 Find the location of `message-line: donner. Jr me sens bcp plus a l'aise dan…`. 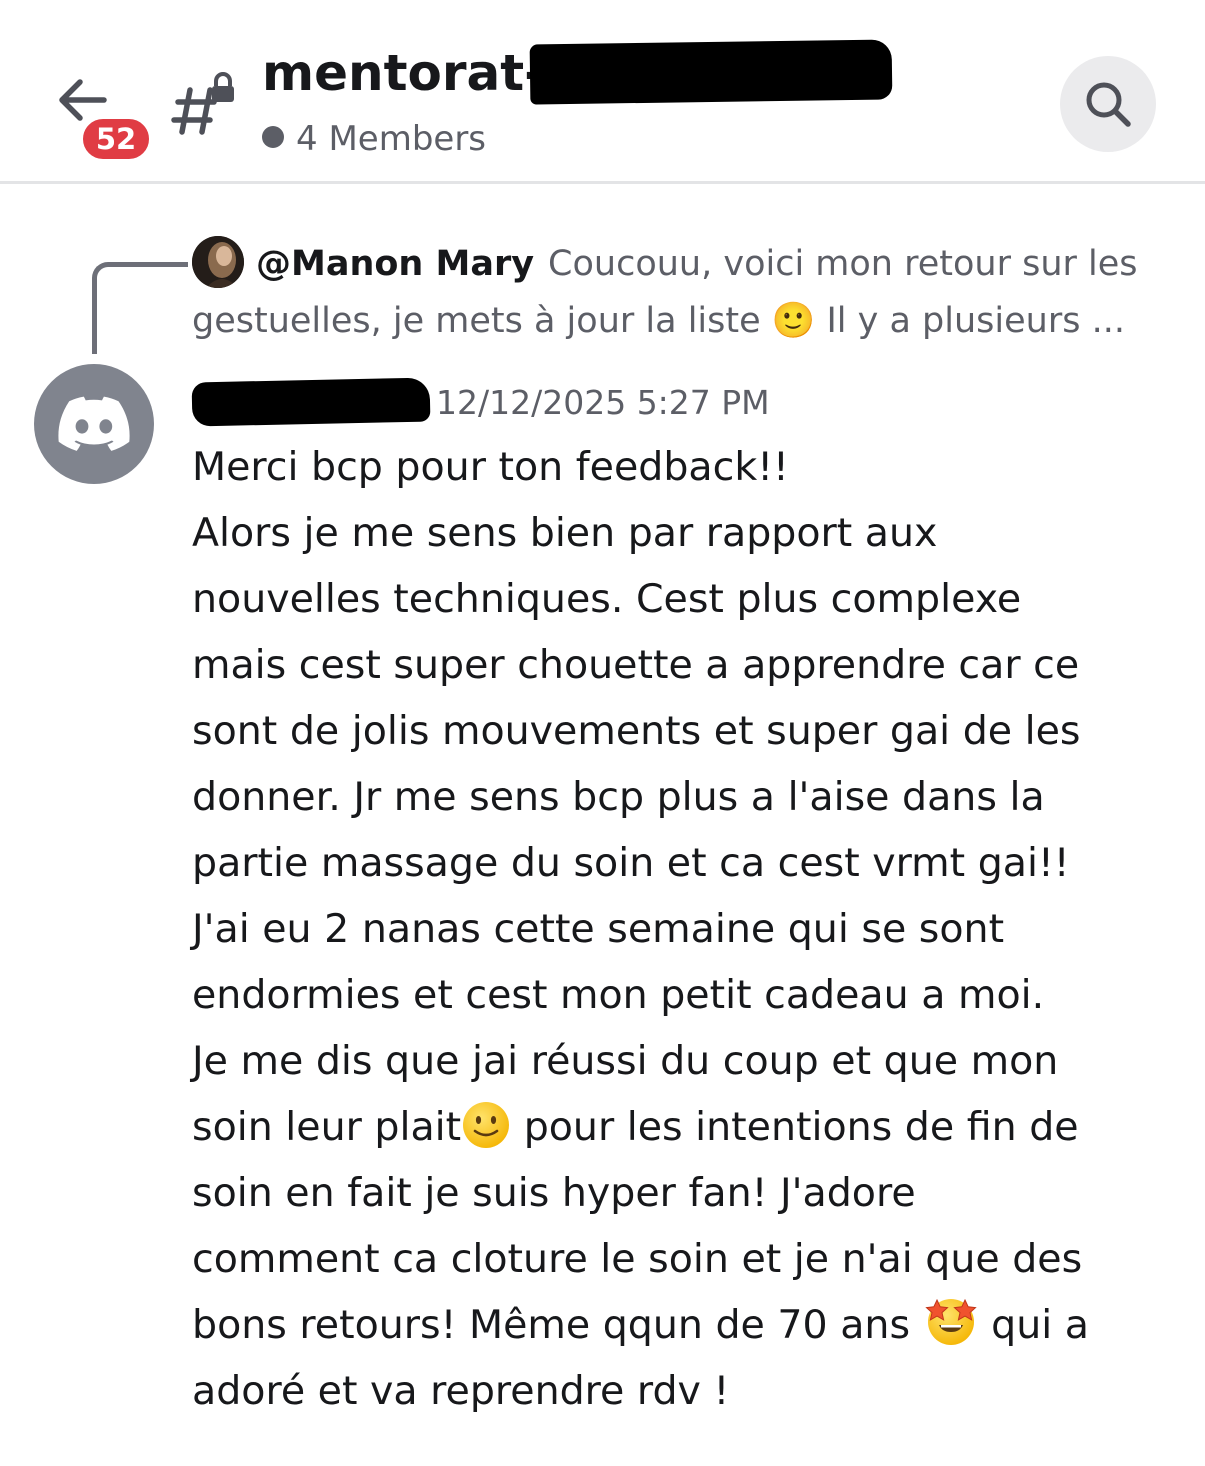

message-line: donner. Jr me sens bcp plus a l'aise dan… is located at coordinates (618, 797).